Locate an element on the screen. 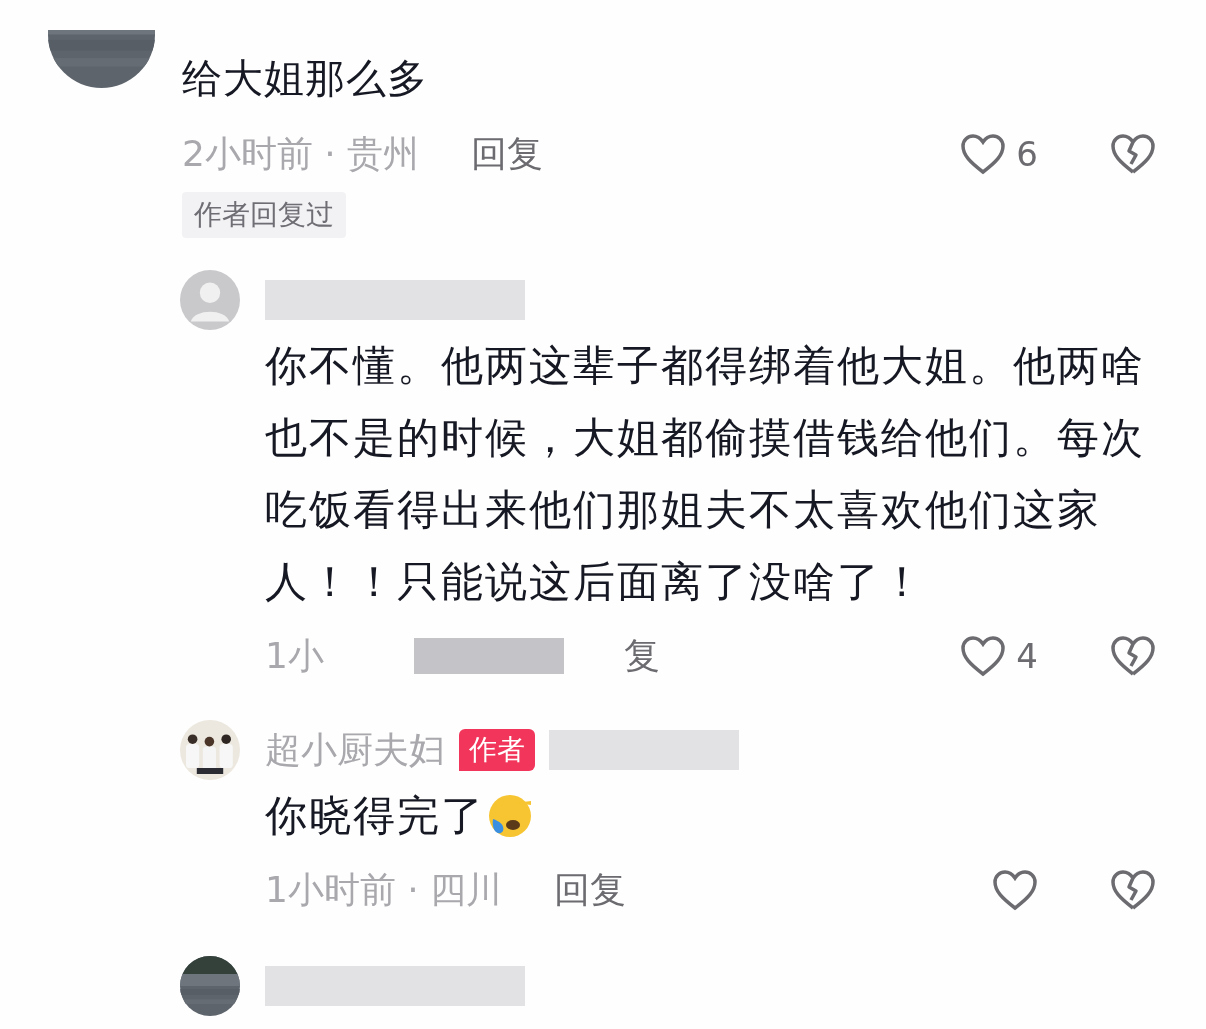 Image resolution: width=1206 pixels, height=1029 pixels. like-button: 6 is located at coordinates (999, 154).